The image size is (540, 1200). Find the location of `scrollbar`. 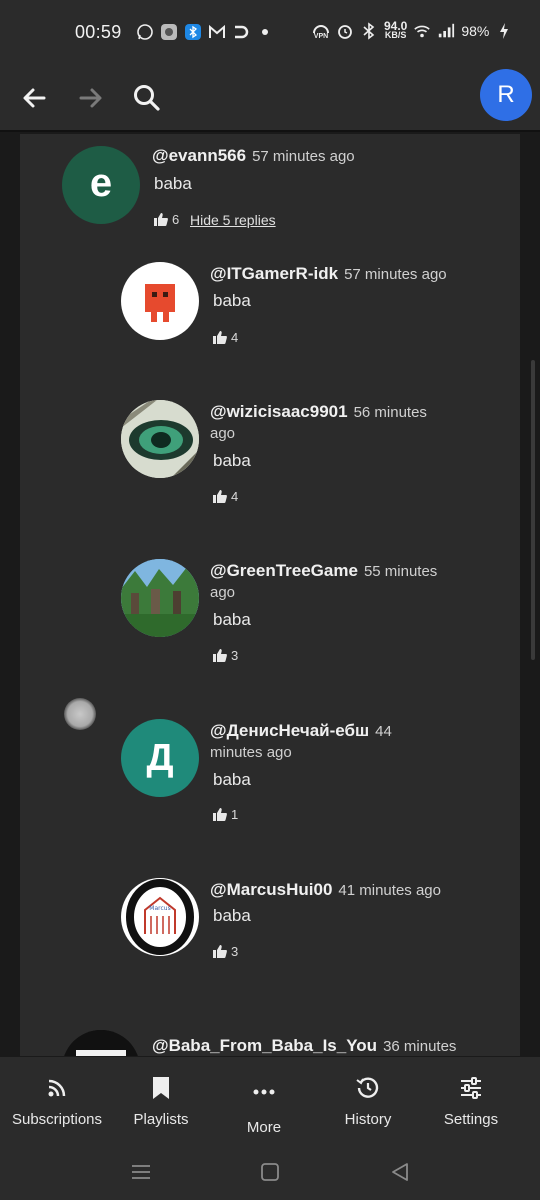

scrollbar is located at coordinates (533, 510).